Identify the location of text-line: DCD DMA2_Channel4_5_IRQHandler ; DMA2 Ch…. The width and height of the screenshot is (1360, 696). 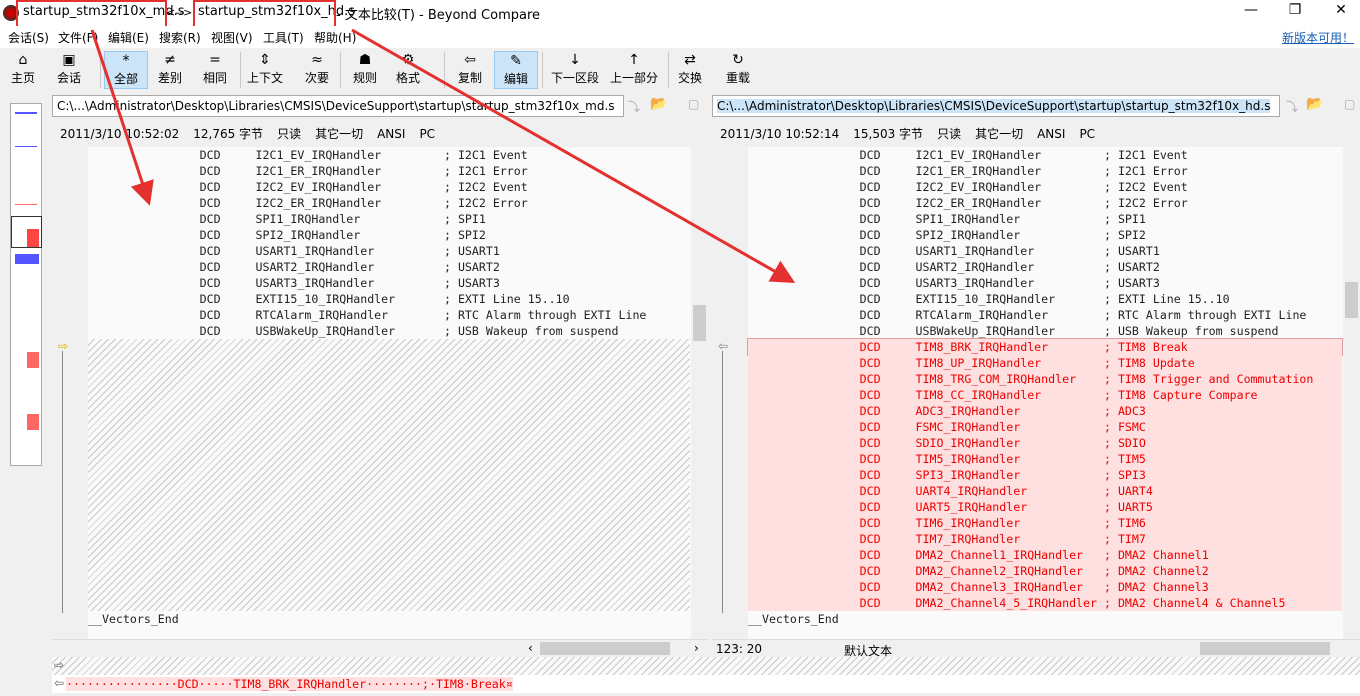
(1045, 603).